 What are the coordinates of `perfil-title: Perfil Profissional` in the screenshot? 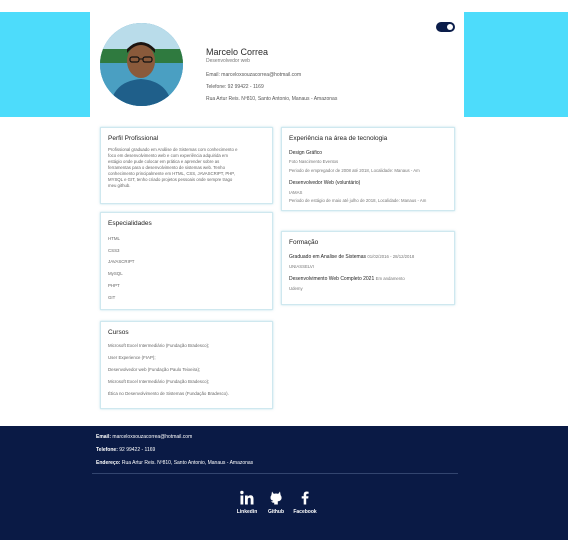 It's located at (133, 138).